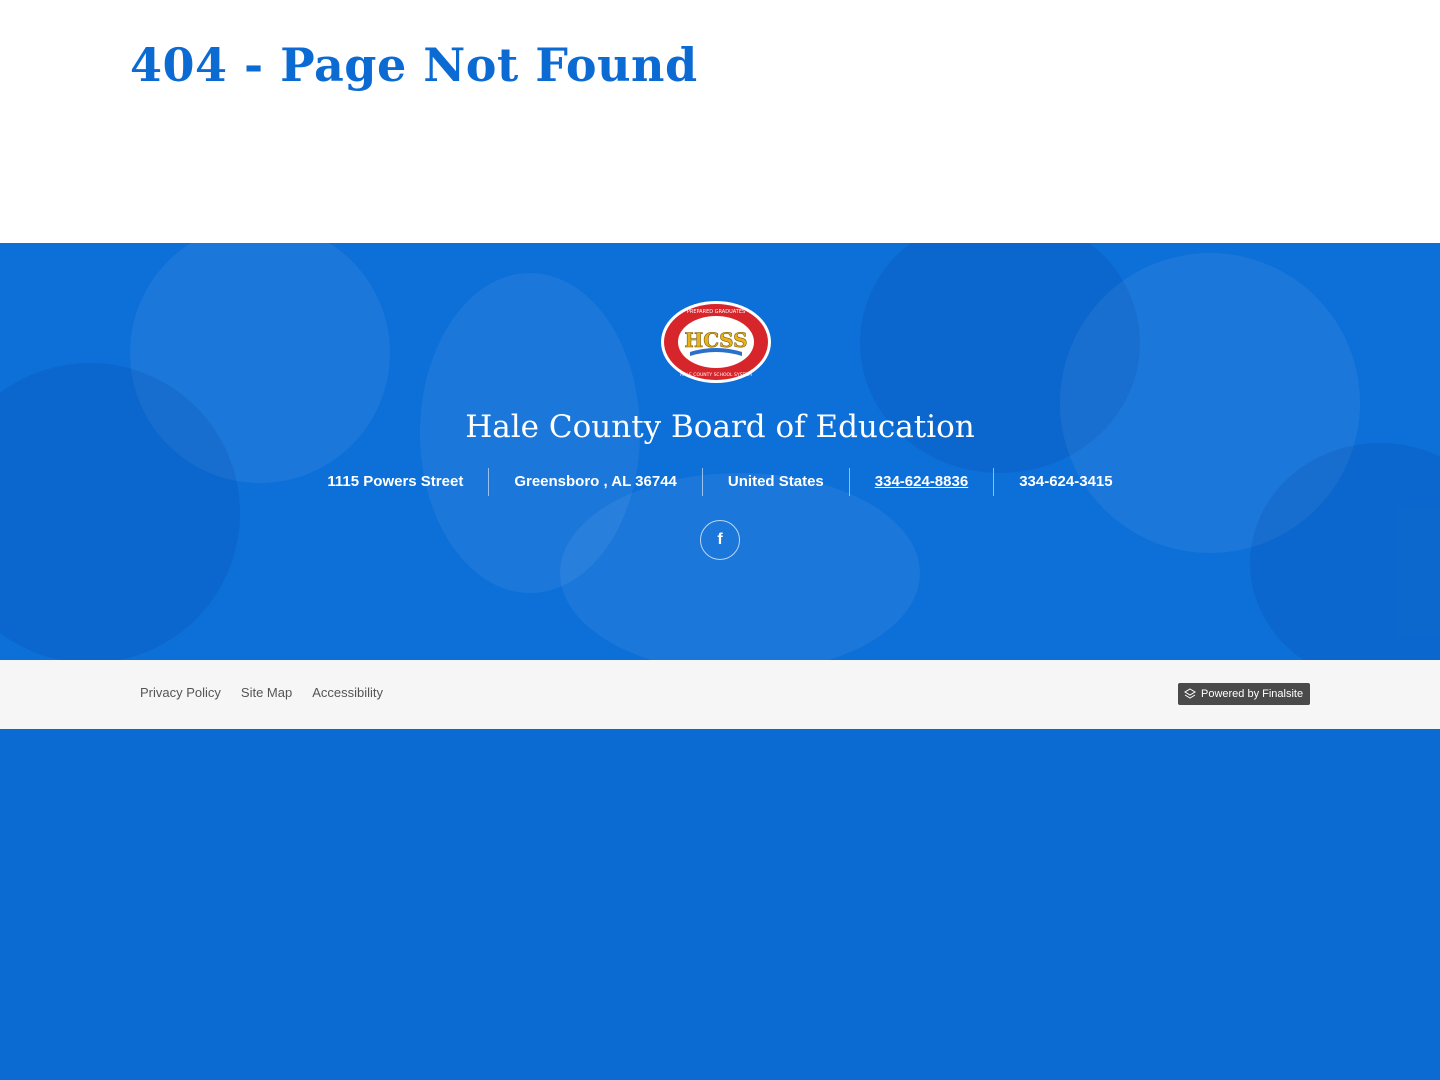 The image size is (1440, 1080). Describe the element at coordinates (266, 692) in the screenshot. I see `site-map-link: Site Map` at that location.